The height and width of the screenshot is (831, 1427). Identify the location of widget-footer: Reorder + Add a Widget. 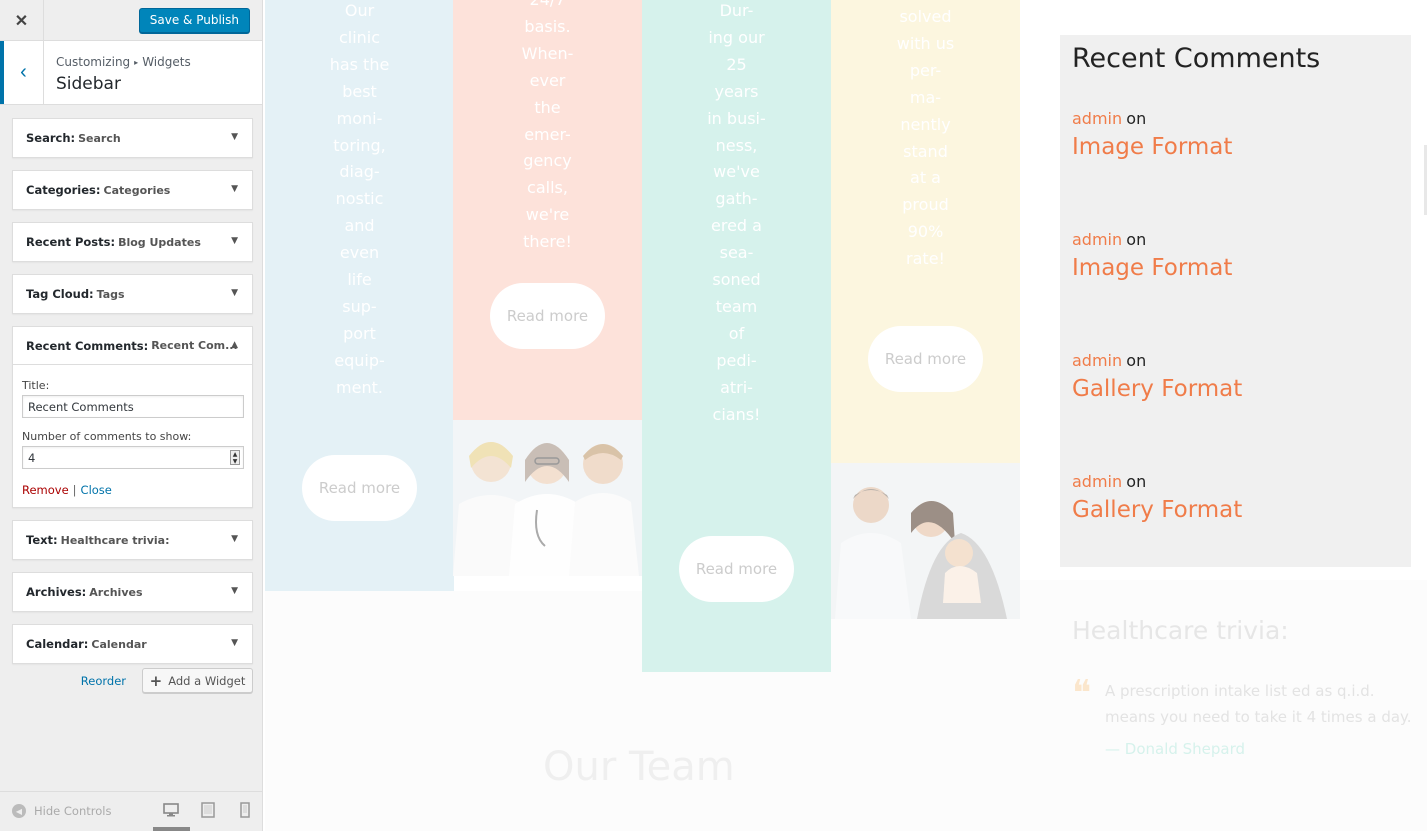
(132, 681).